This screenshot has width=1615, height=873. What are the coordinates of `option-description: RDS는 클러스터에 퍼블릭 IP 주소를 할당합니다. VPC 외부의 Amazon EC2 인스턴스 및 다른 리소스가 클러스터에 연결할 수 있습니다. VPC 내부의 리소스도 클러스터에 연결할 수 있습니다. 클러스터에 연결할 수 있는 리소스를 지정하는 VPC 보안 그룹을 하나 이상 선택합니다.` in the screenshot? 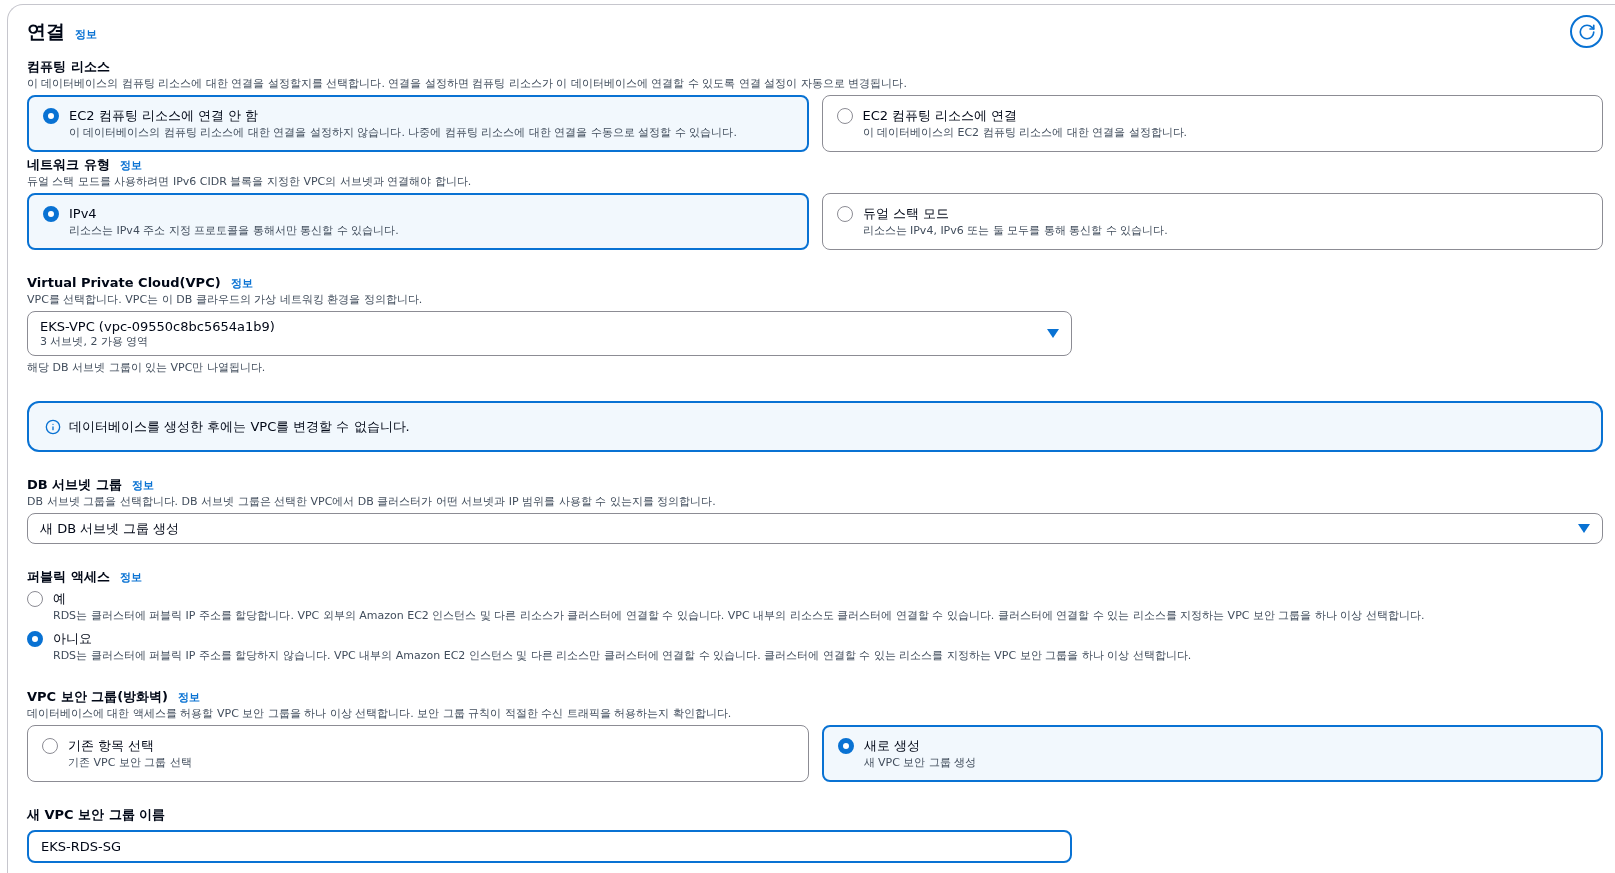 It's located at (739, 616).